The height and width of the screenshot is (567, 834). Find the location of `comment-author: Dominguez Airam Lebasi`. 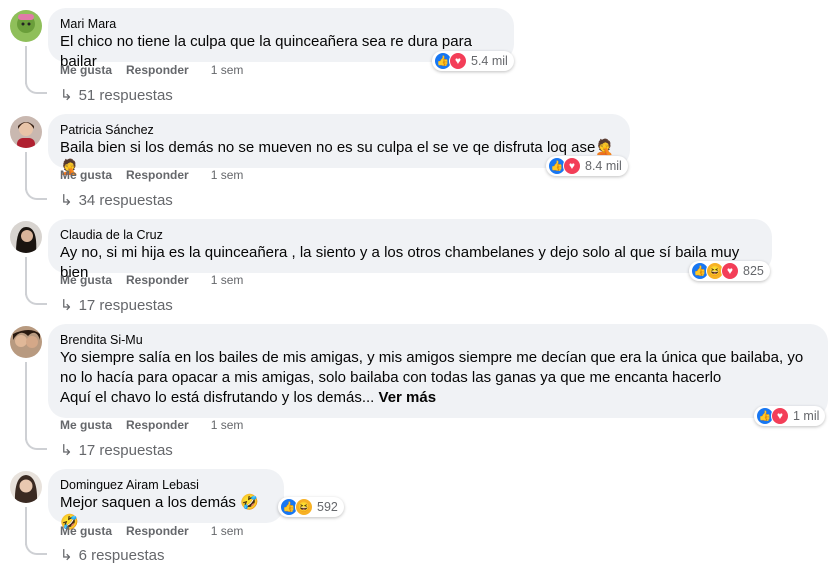

comment-author: Dominguez Airam Lebasi is located at coordinates (166, 485).